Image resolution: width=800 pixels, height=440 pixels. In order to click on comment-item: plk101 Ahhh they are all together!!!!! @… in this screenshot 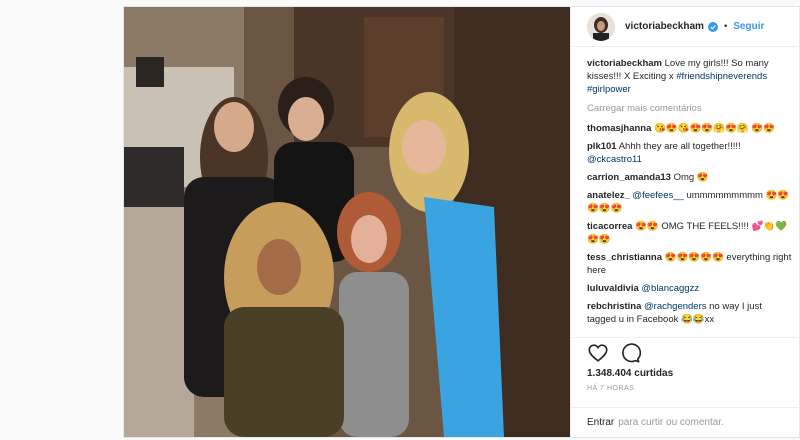, I will do `click(689, 153)`.